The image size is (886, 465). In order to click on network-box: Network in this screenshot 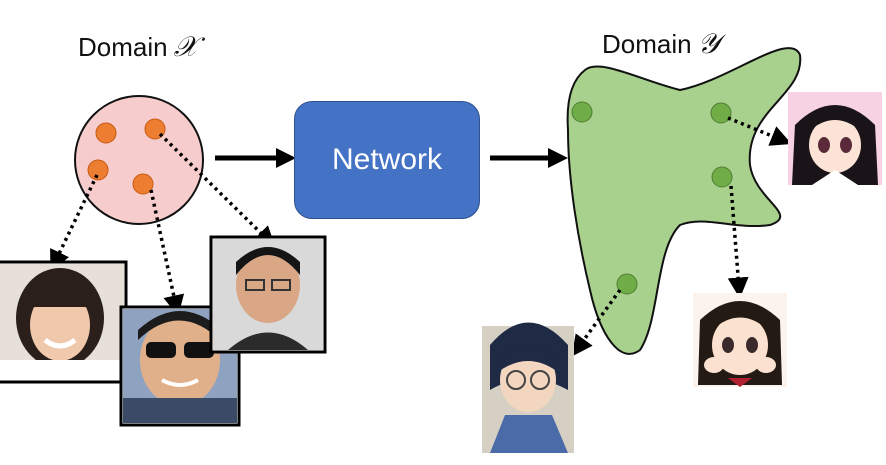, I will do `click(387, 160)`.